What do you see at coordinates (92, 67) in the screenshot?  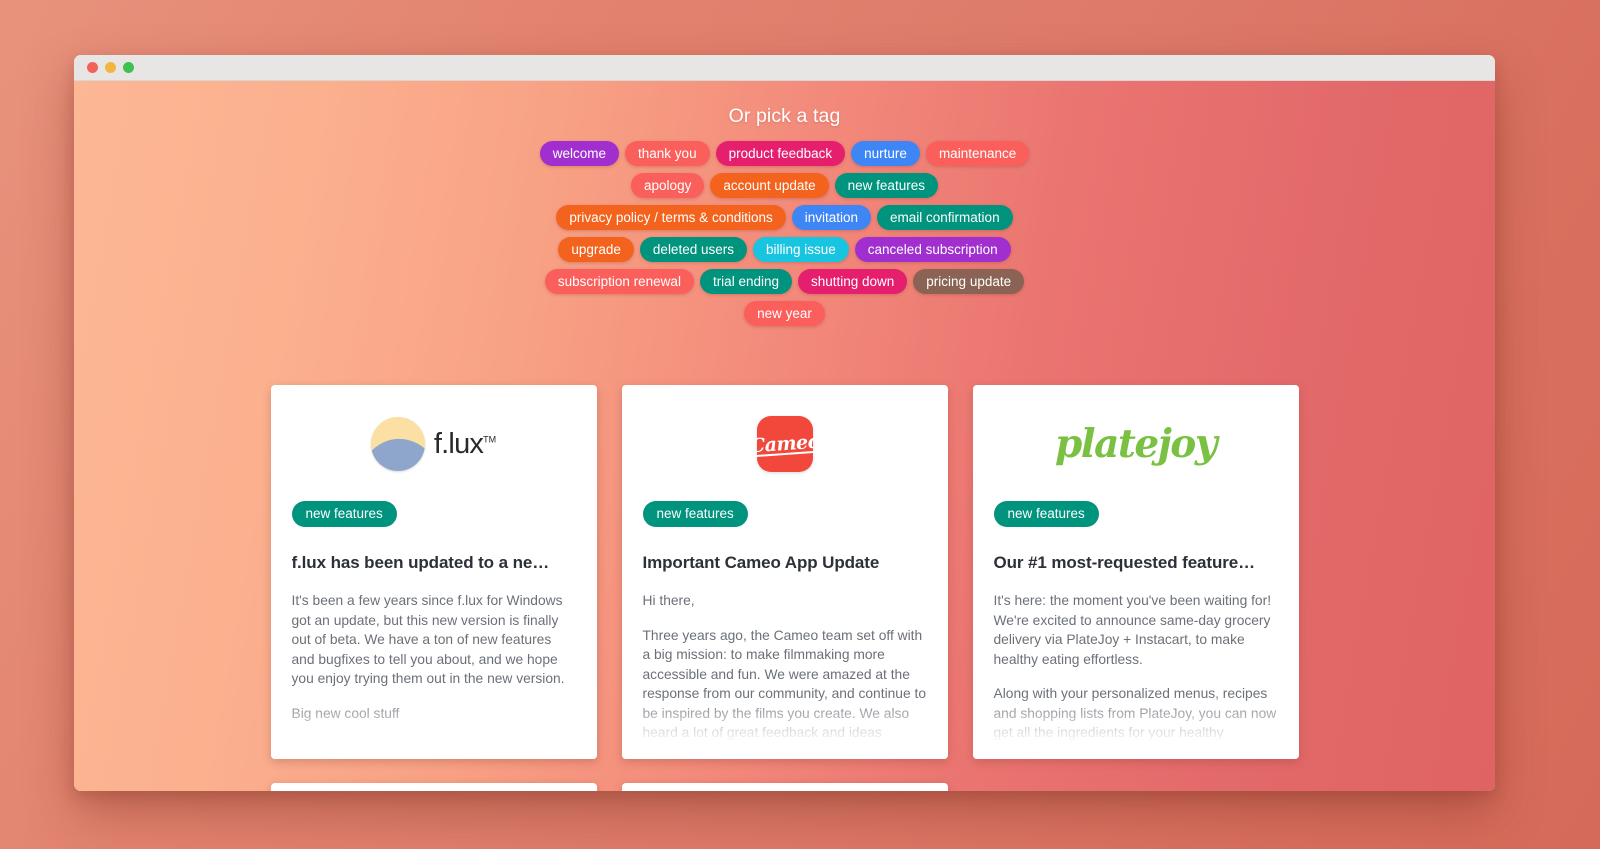 I see `close-window-button` at bounding box center [92, 67].